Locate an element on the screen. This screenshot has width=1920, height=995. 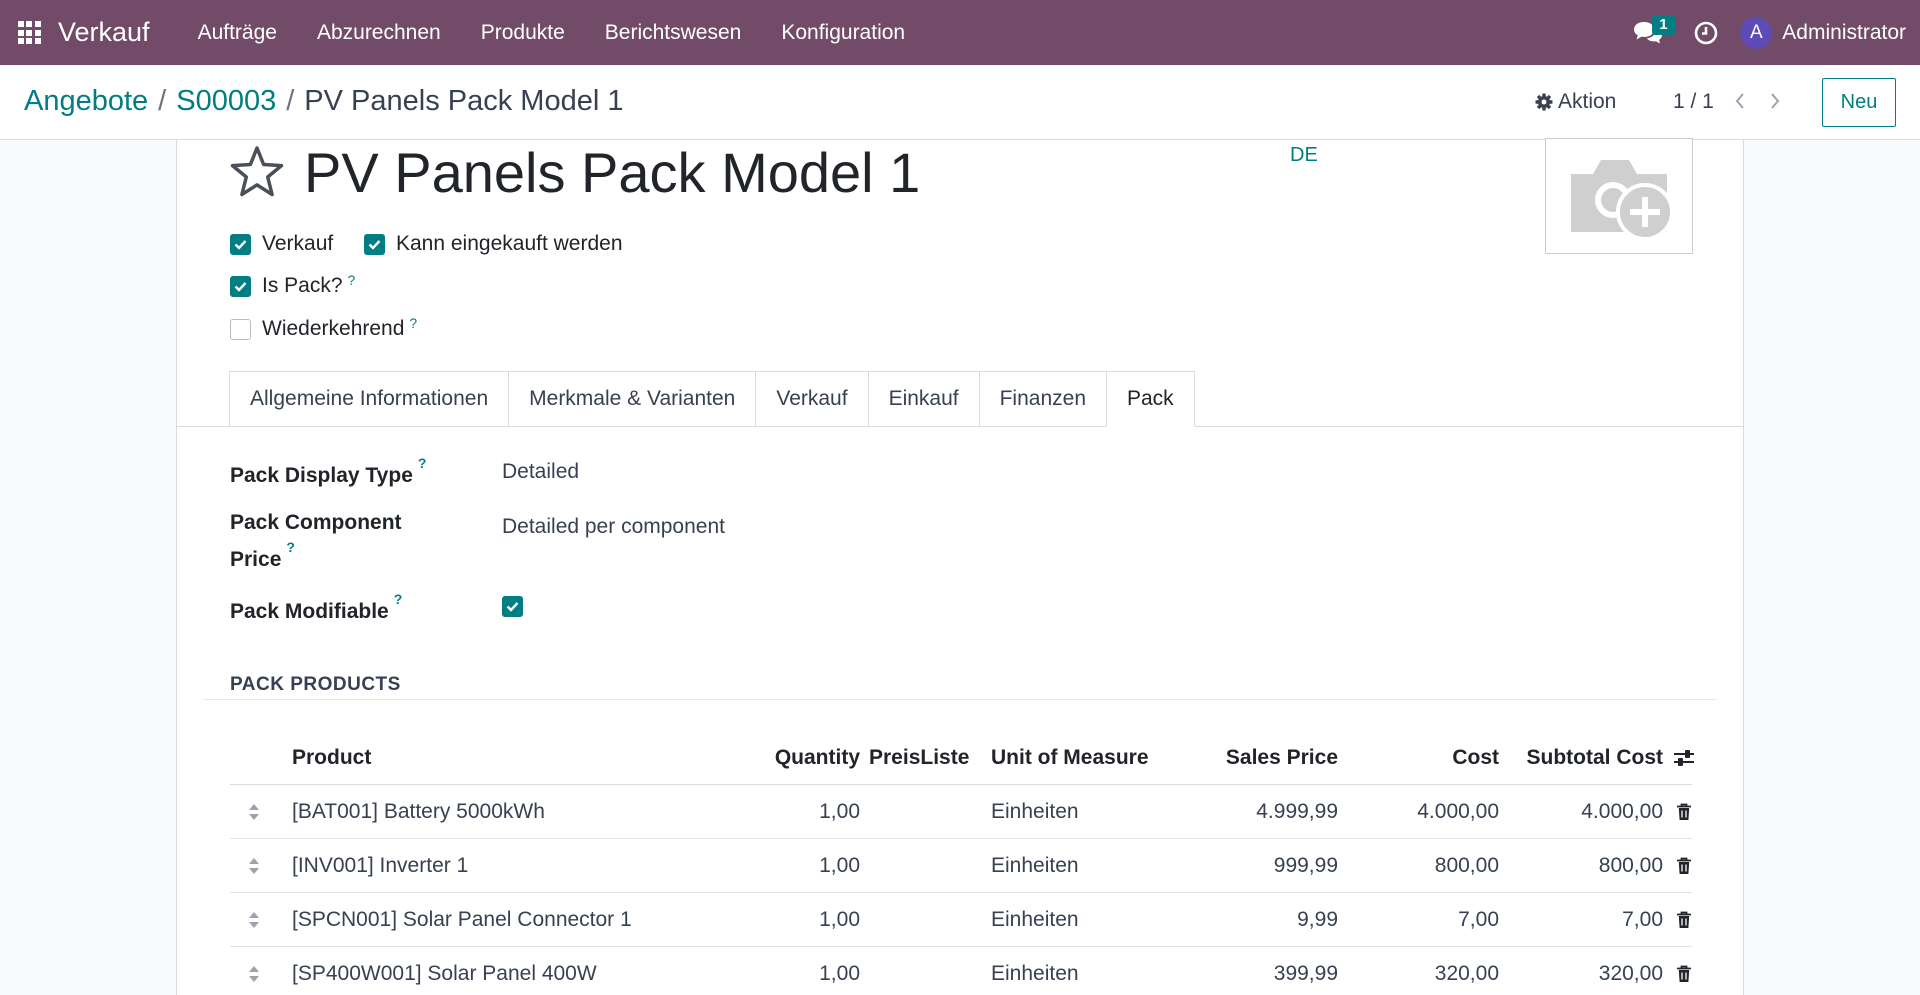
column-header-pricelist: PreisListe is located at coordinates (919, 758).